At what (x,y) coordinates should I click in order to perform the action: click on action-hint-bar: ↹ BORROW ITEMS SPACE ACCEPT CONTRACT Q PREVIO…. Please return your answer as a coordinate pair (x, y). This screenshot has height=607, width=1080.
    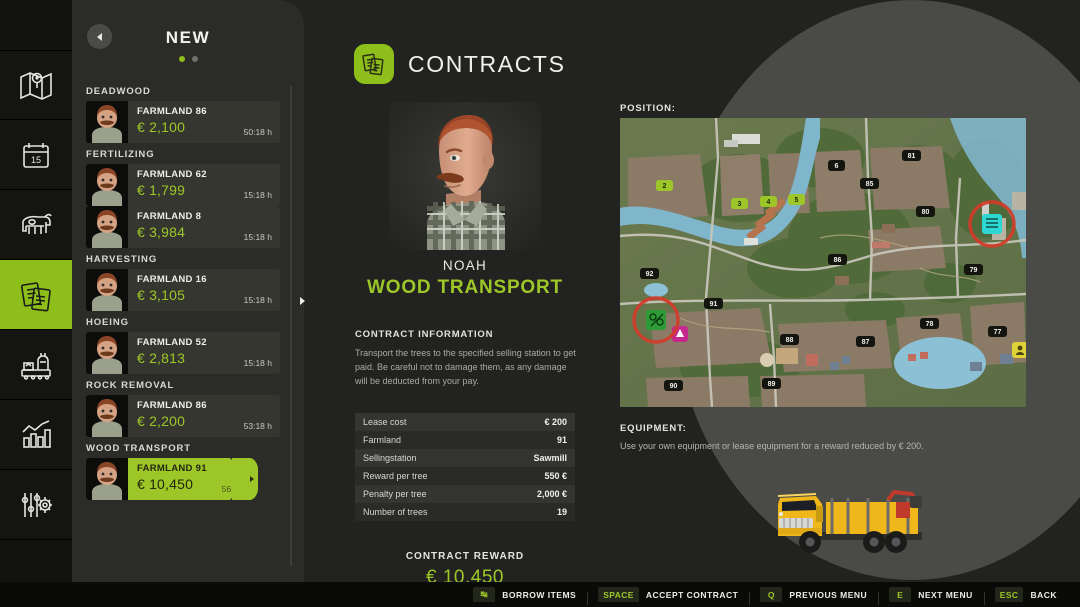
    Looking at the image, I should click on (540, 594).